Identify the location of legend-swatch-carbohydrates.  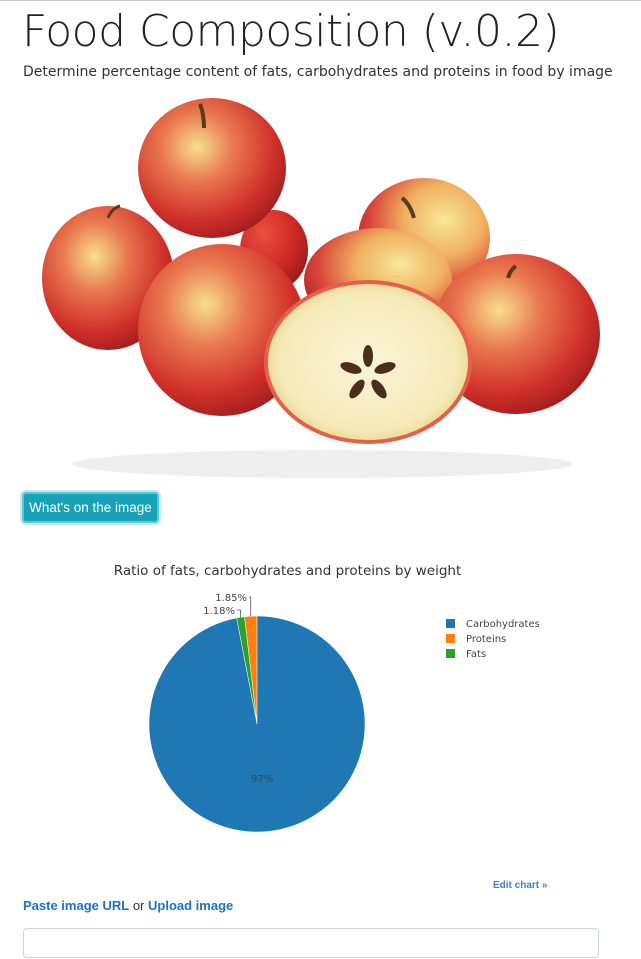
(450, 623).